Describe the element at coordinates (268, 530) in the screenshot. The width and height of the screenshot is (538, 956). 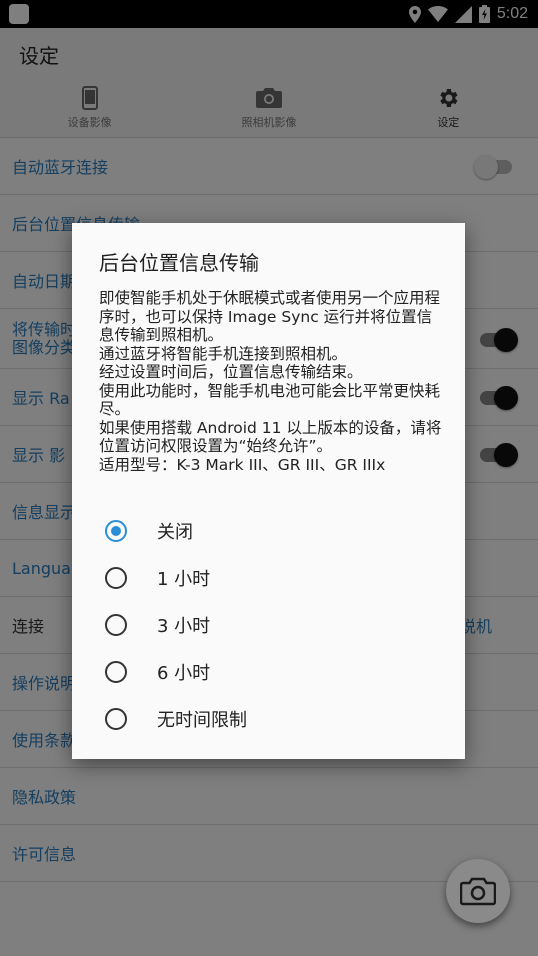
I see `option-off: 关闭` at that location.